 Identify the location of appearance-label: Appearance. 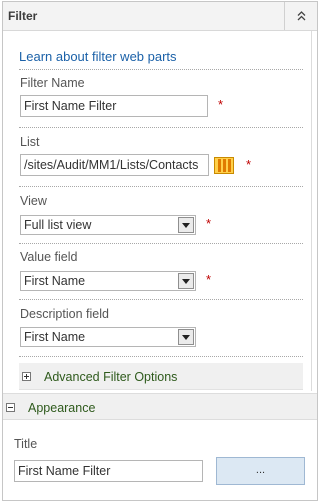
(62, 408).